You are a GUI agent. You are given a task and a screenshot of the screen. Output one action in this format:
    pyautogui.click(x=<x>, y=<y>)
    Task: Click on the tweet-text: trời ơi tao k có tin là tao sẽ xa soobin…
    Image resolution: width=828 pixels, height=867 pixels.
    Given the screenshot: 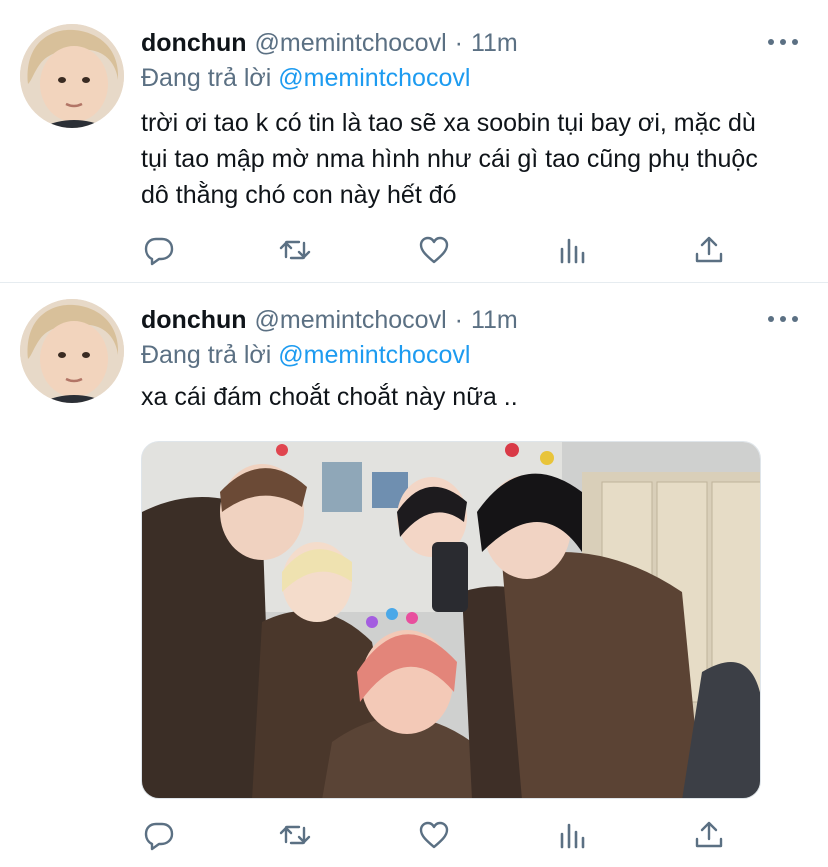 What is the action you would take?
    pyautogui.click(x=449, y=159)
    